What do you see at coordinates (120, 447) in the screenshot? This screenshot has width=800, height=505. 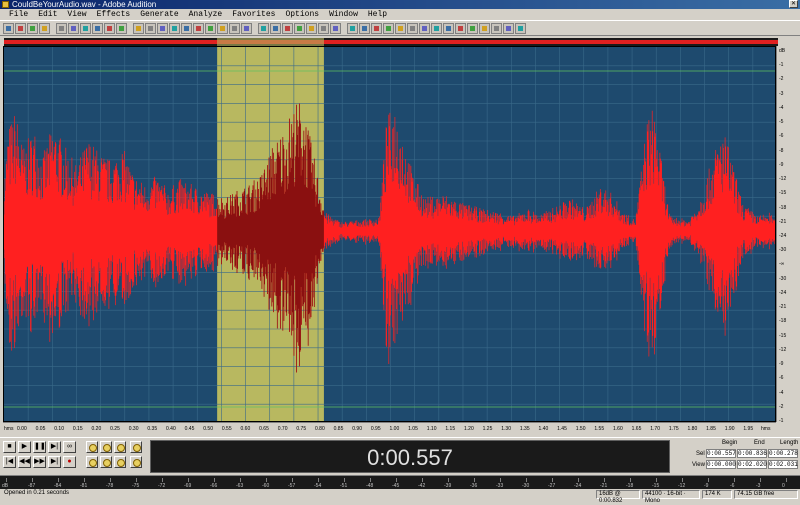 I see `zoom-out-full-button` at bounding box center [120, 447].